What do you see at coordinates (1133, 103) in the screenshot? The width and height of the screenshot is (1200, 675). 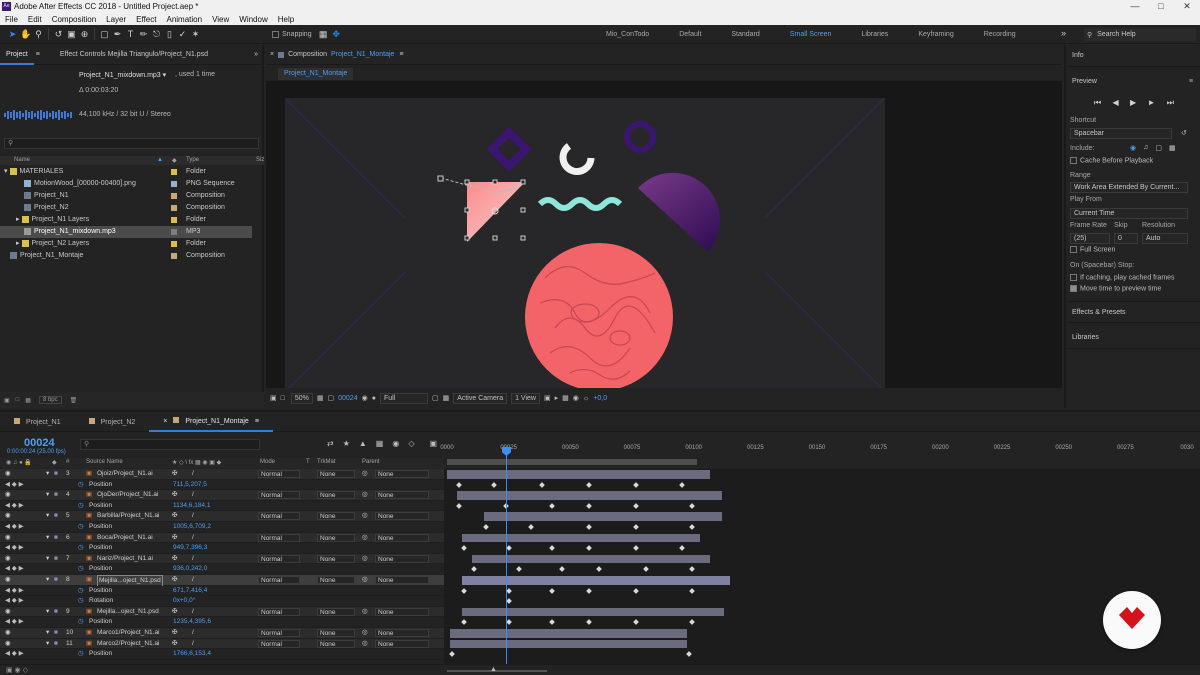 I see `play-icon: ▶` at bounding box center [1133, 103].